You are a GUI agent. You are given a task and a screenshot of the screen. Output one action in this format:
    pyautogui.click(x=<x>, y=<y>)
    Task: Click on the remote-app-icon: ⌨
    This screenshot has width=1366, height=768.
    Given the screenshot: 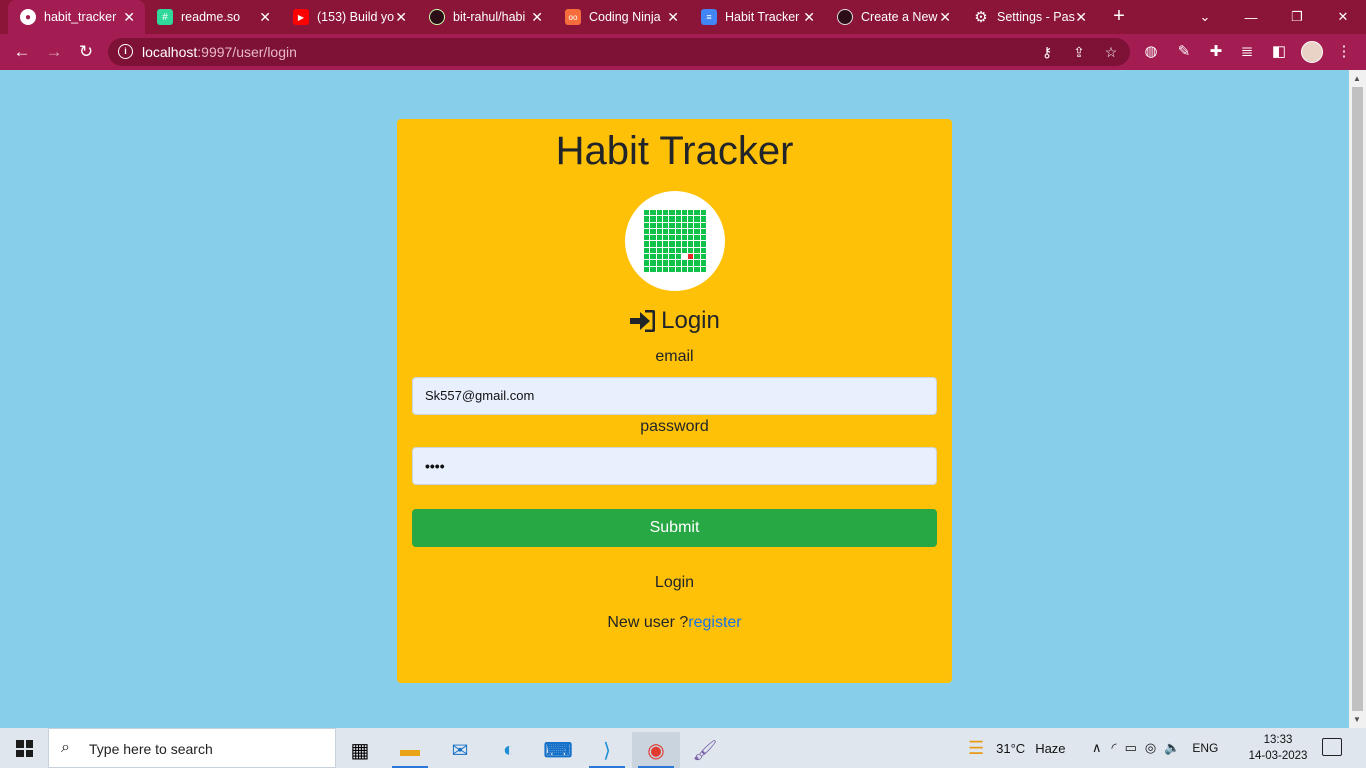 What is the action you would take?
    pyautogui.click(x=558, y=750)
    